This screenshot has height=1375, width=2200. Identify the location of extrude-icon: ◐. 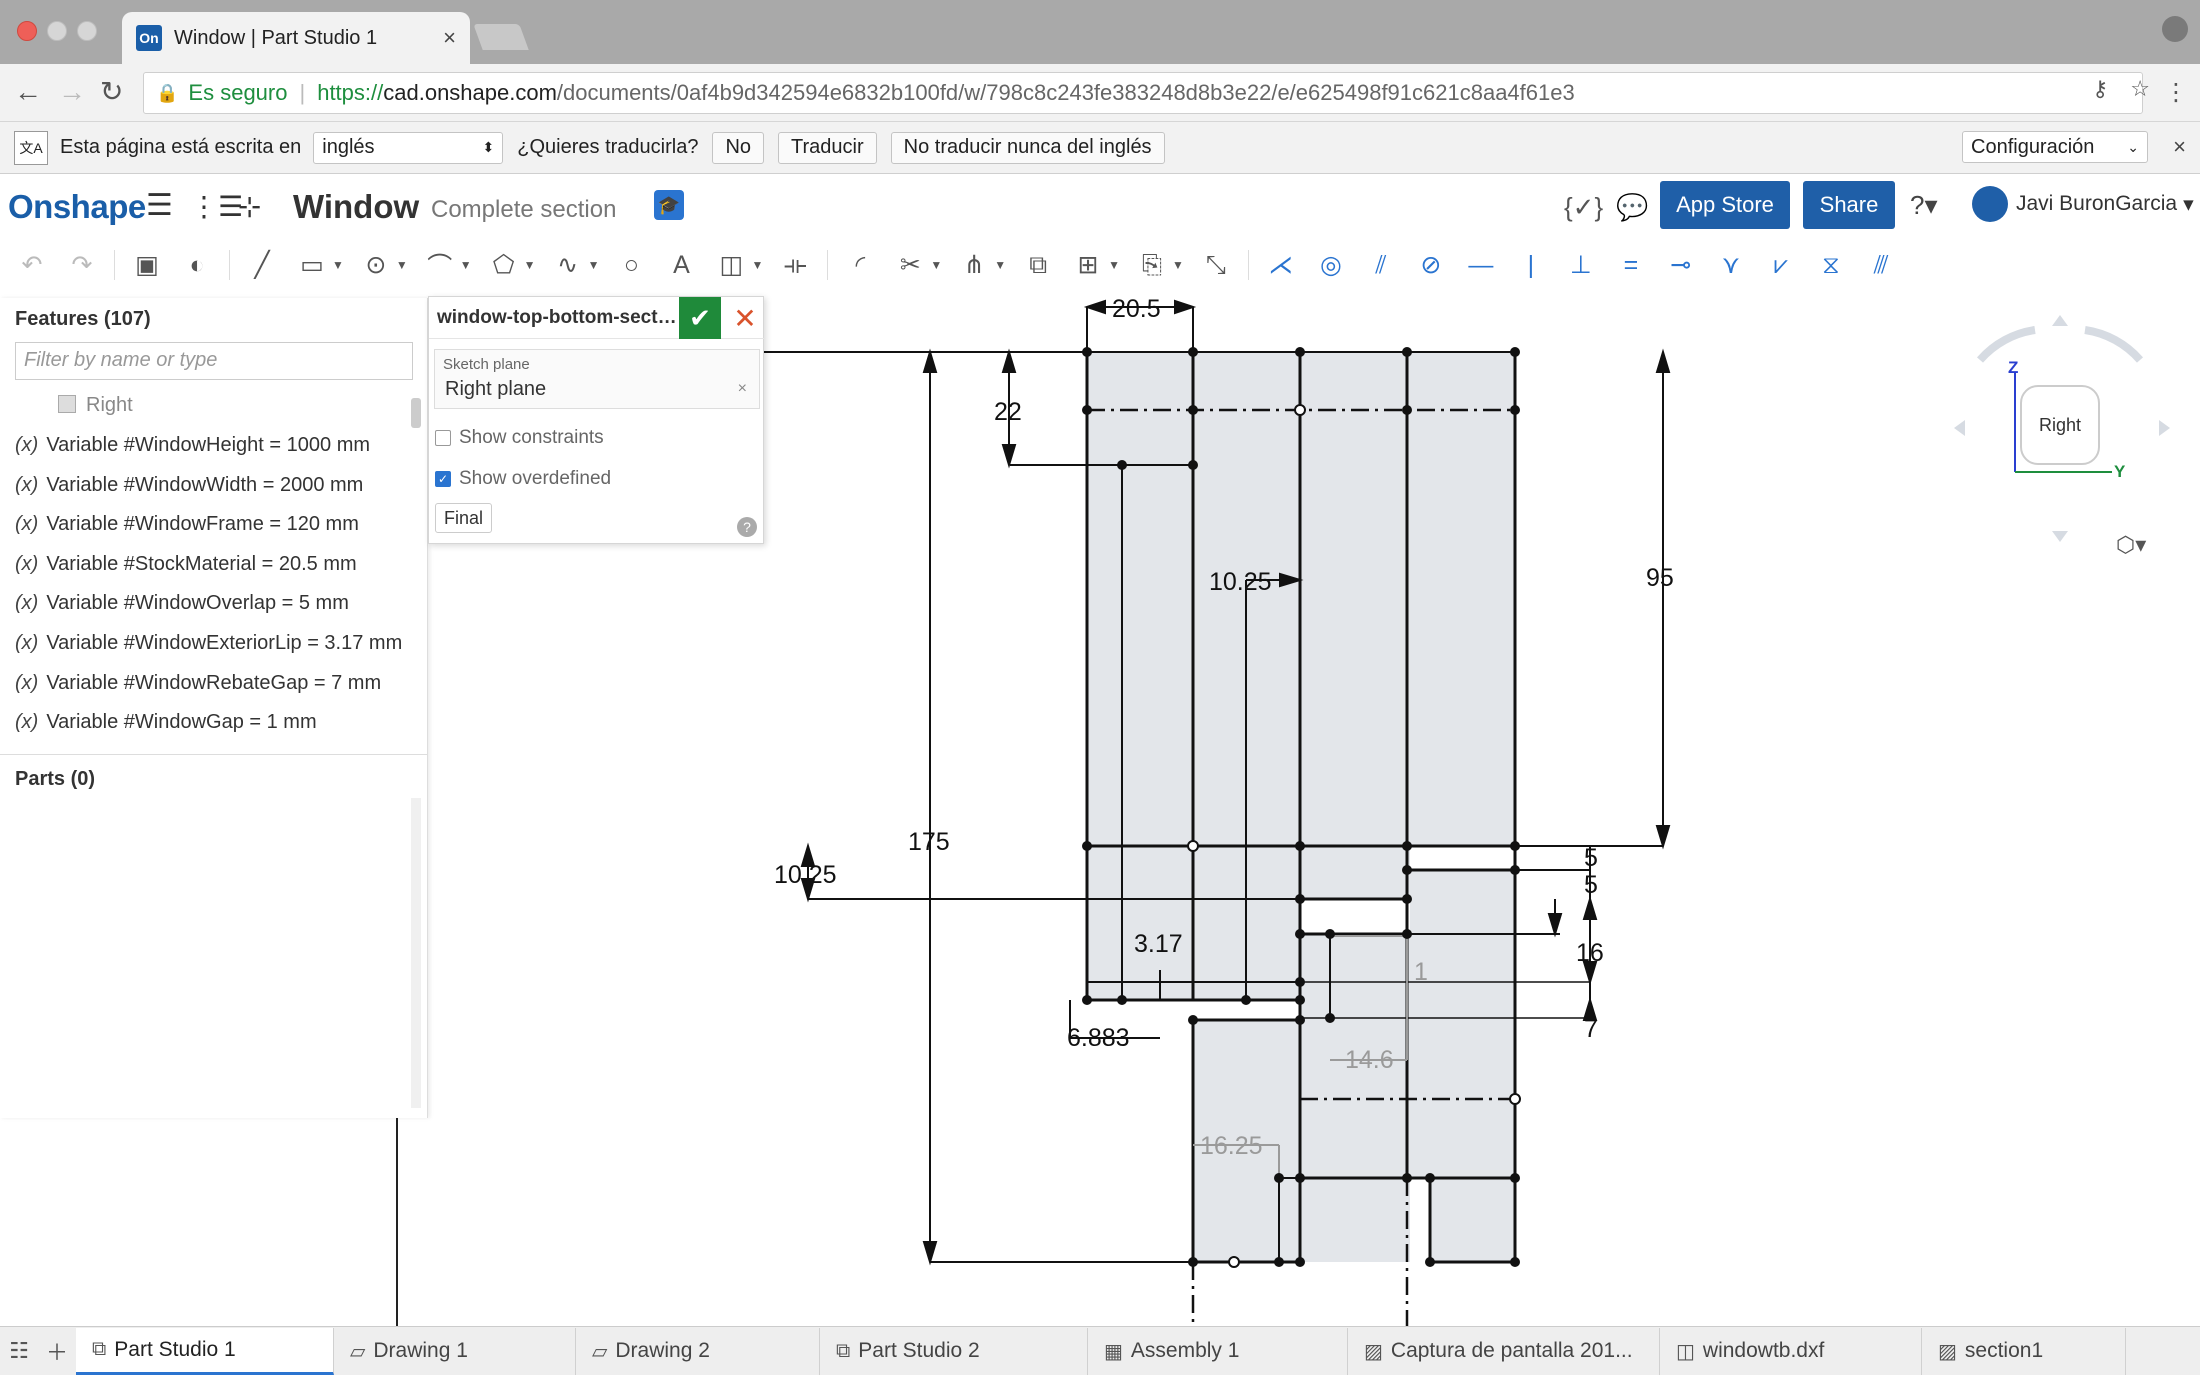
(197, 265).